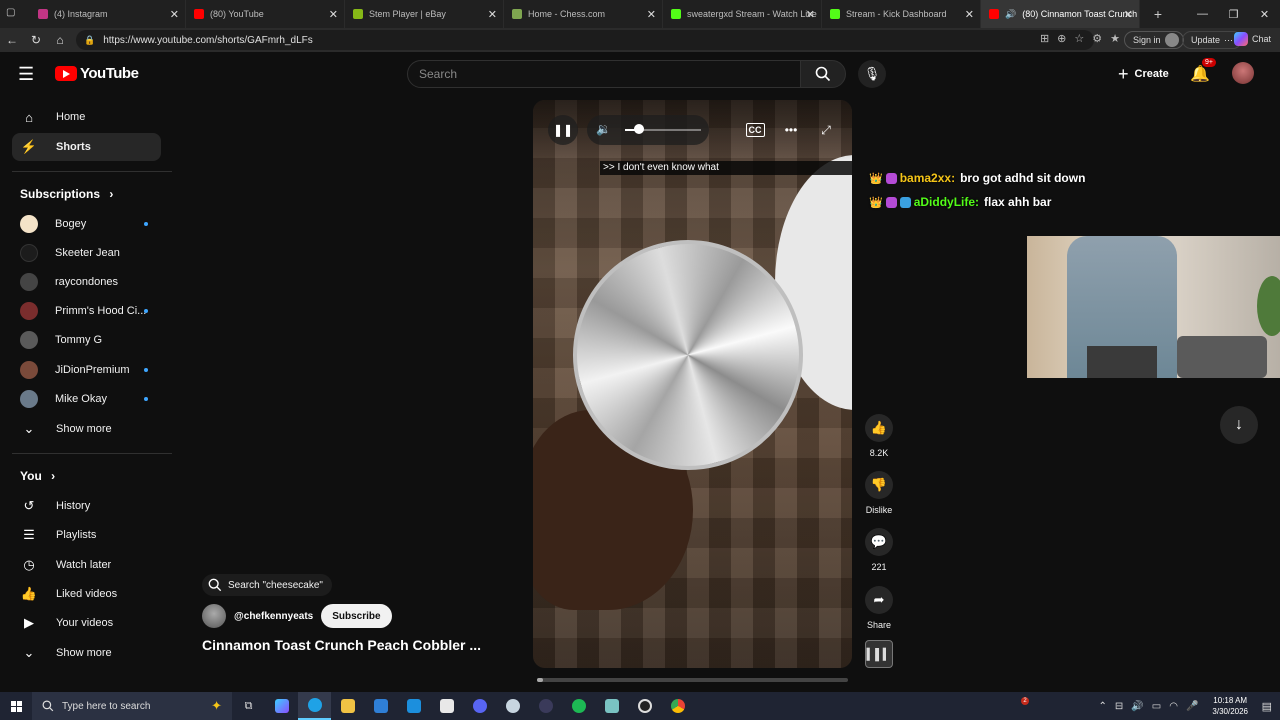  Describe the element at coordinates (648, 130) in the screenshot. I see `volume-control: 🔉` at that location.